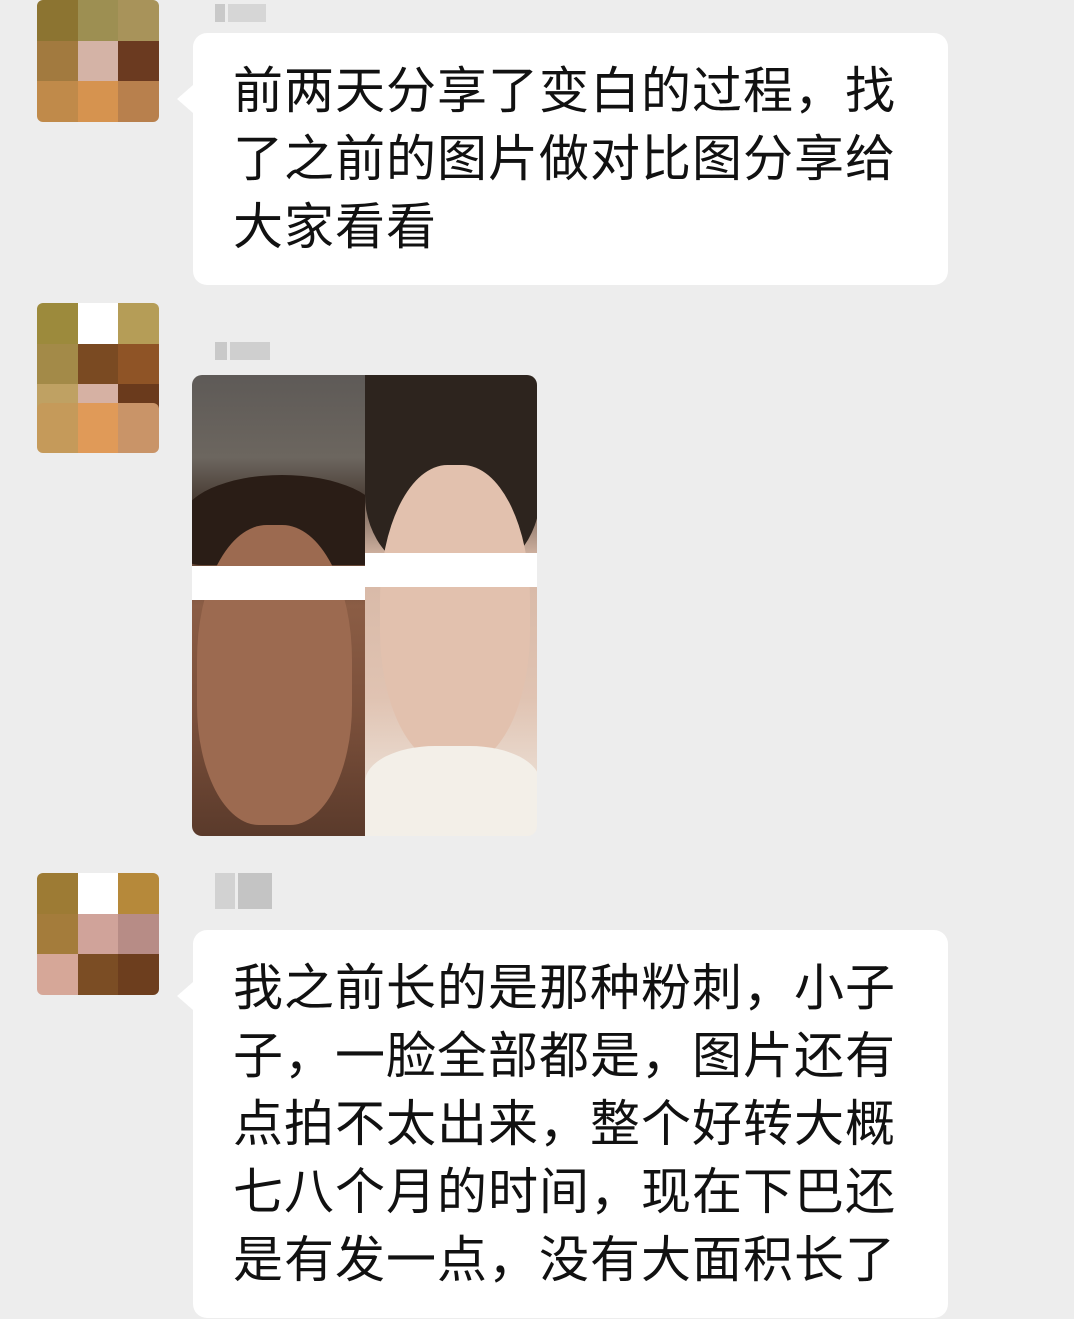  I want to click on message-image, so click(364, 605).